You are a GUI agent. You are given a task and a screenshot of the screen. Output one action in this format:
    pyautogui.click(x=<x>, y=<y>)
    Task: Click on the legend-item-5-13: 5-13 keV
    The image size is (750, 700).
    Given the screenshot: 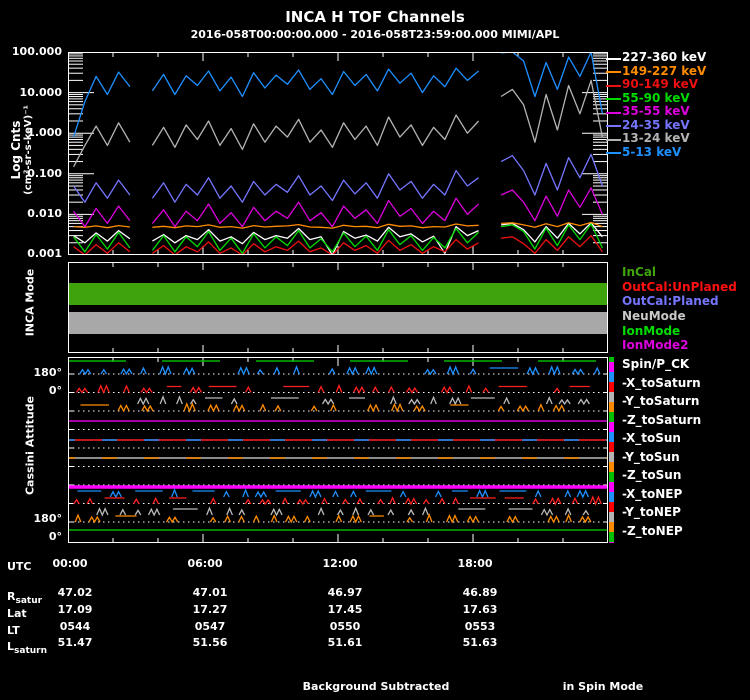 What is the action you would take?
    pyautogui.click(x=652, y=152)
    